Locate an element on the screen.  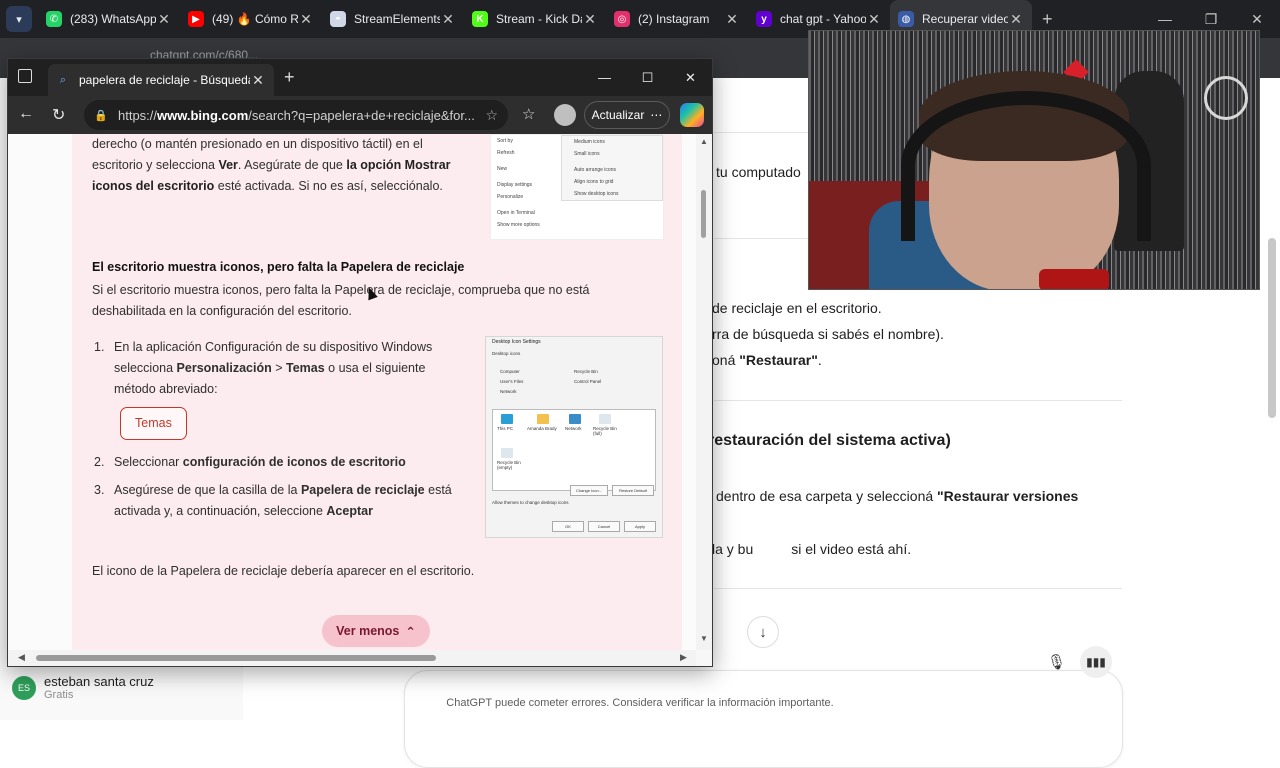
search-icon: ⌕ is located at coordinates (63, 79).